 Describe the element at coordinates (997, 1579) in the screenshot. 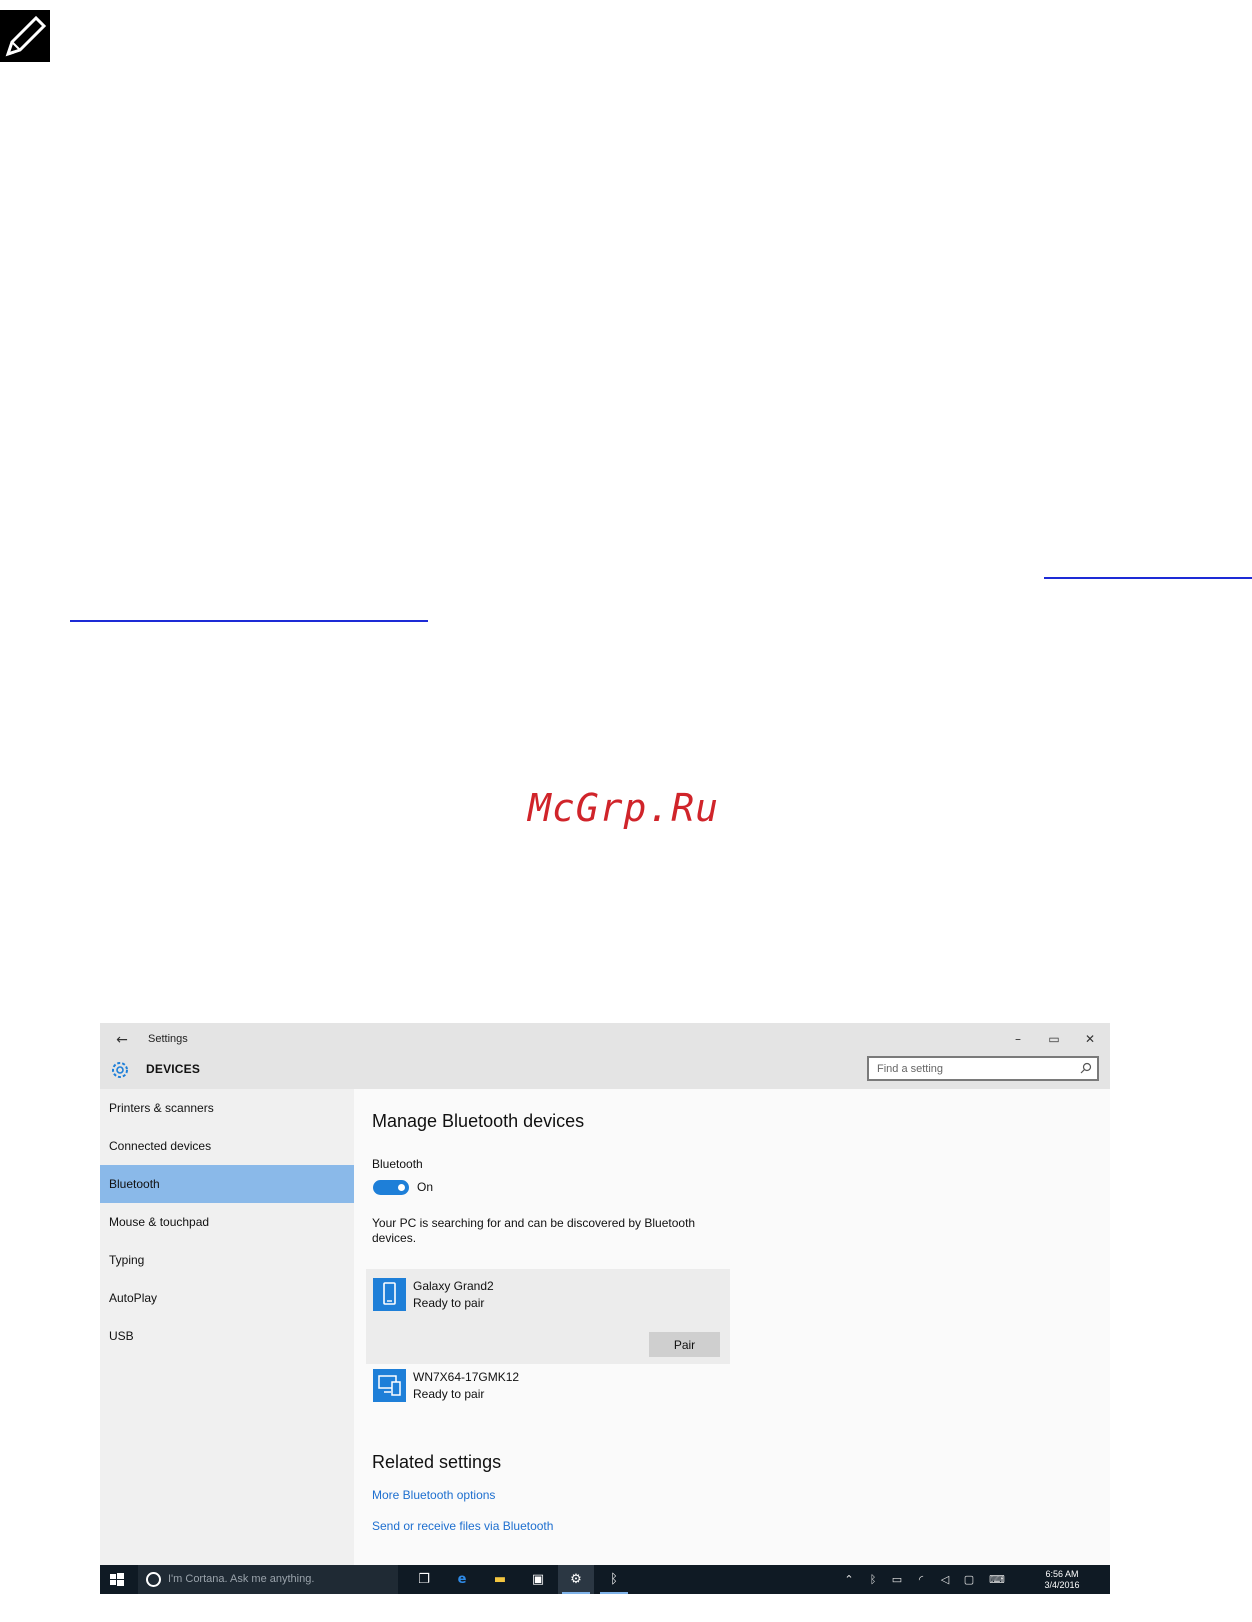

I see `keyboard-icon: ⌨` at that location.